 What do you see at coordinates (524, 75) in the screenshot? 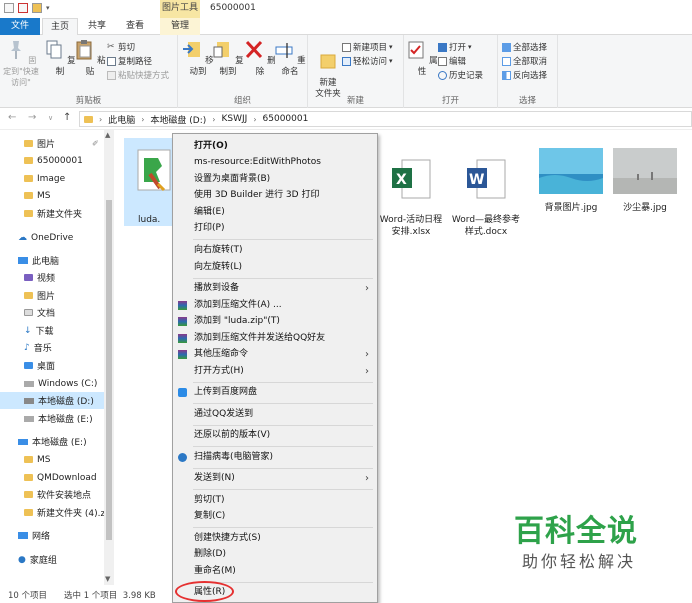
I see `invert-selection-button: 反向选择` at bounding box center [524, 75].